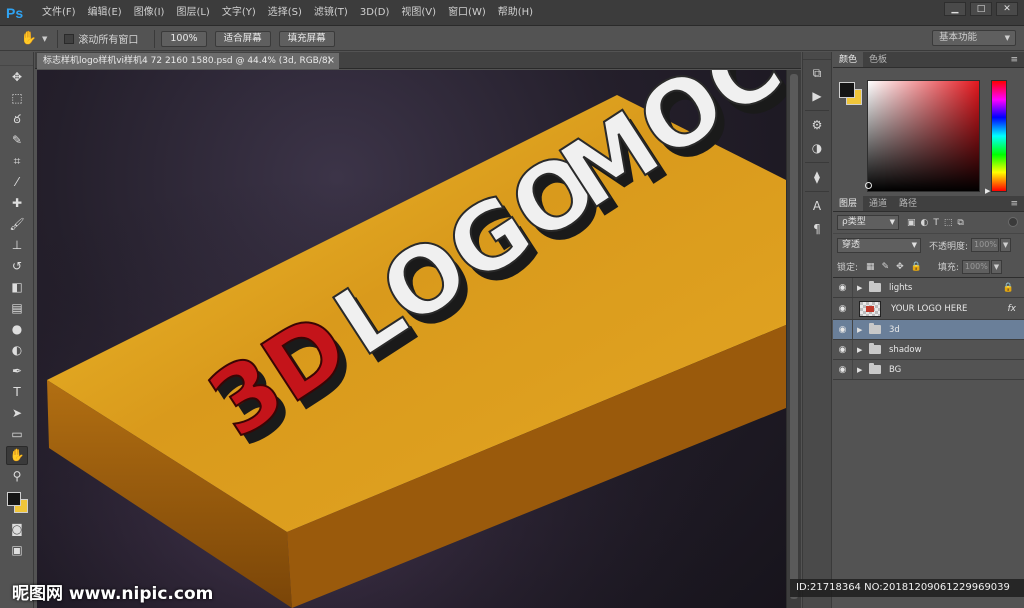  What do you see at coordinates (331, 61) in the screenshot?
I see `close-icon: ×` at bounding box center [331, 61].